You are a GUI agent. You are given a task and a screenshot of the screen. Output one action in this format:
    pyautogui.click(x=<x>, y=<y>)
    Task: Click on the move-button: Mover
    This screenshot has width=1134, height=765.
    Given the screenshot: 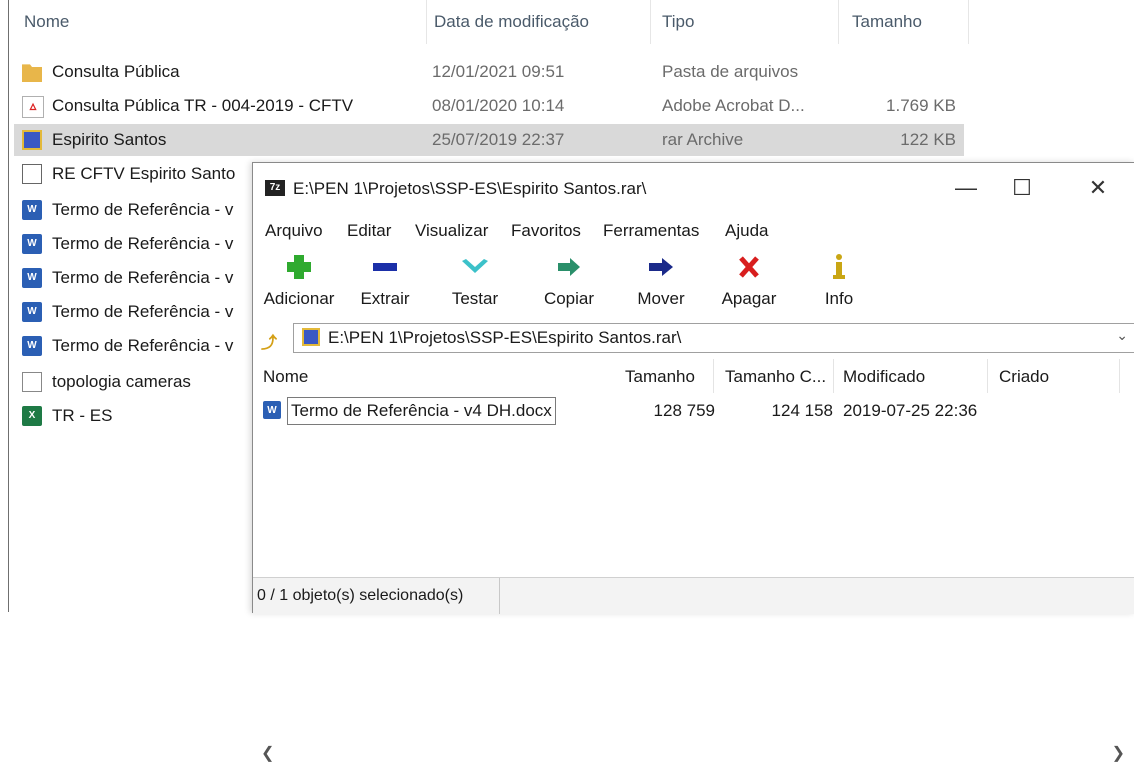 What is the action you would take?
    pyautogui.click(x=661, y=281)
    